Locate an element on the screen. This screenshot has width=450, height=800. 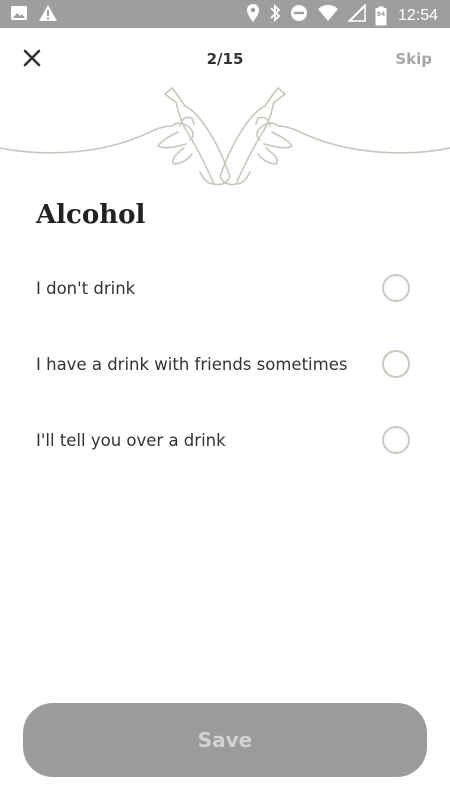
image-icon is located at coordinates (19, 15).